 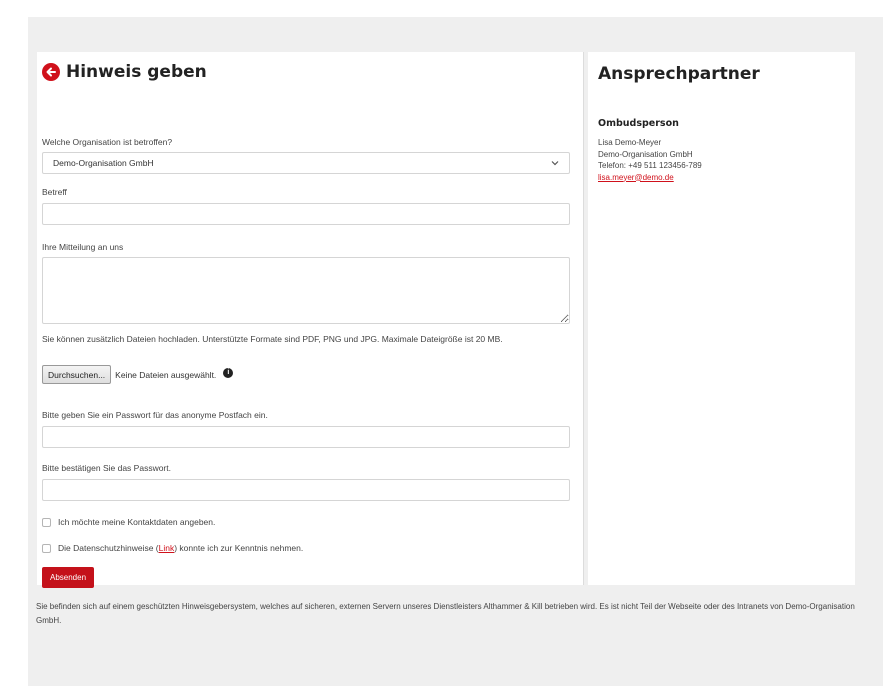 I want to click on contact-email-link: lisa.meyer@demo.de, so click(x=650, y=178).